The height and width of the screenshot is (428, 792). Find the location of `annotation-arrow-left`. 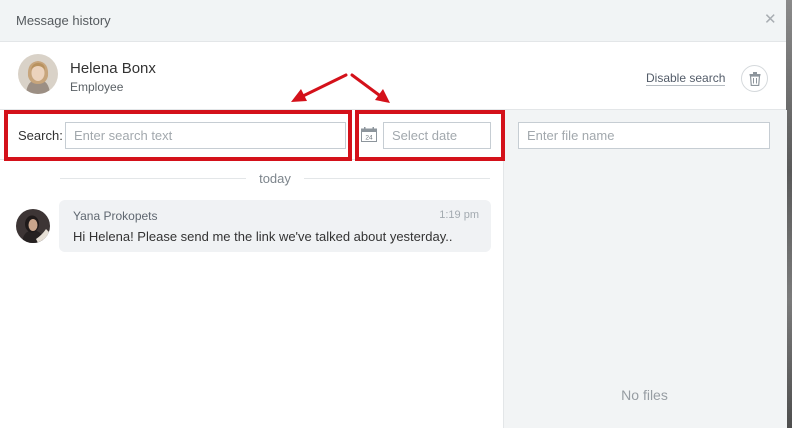

annotation-arrow-left is located at coordinates (324, 85).